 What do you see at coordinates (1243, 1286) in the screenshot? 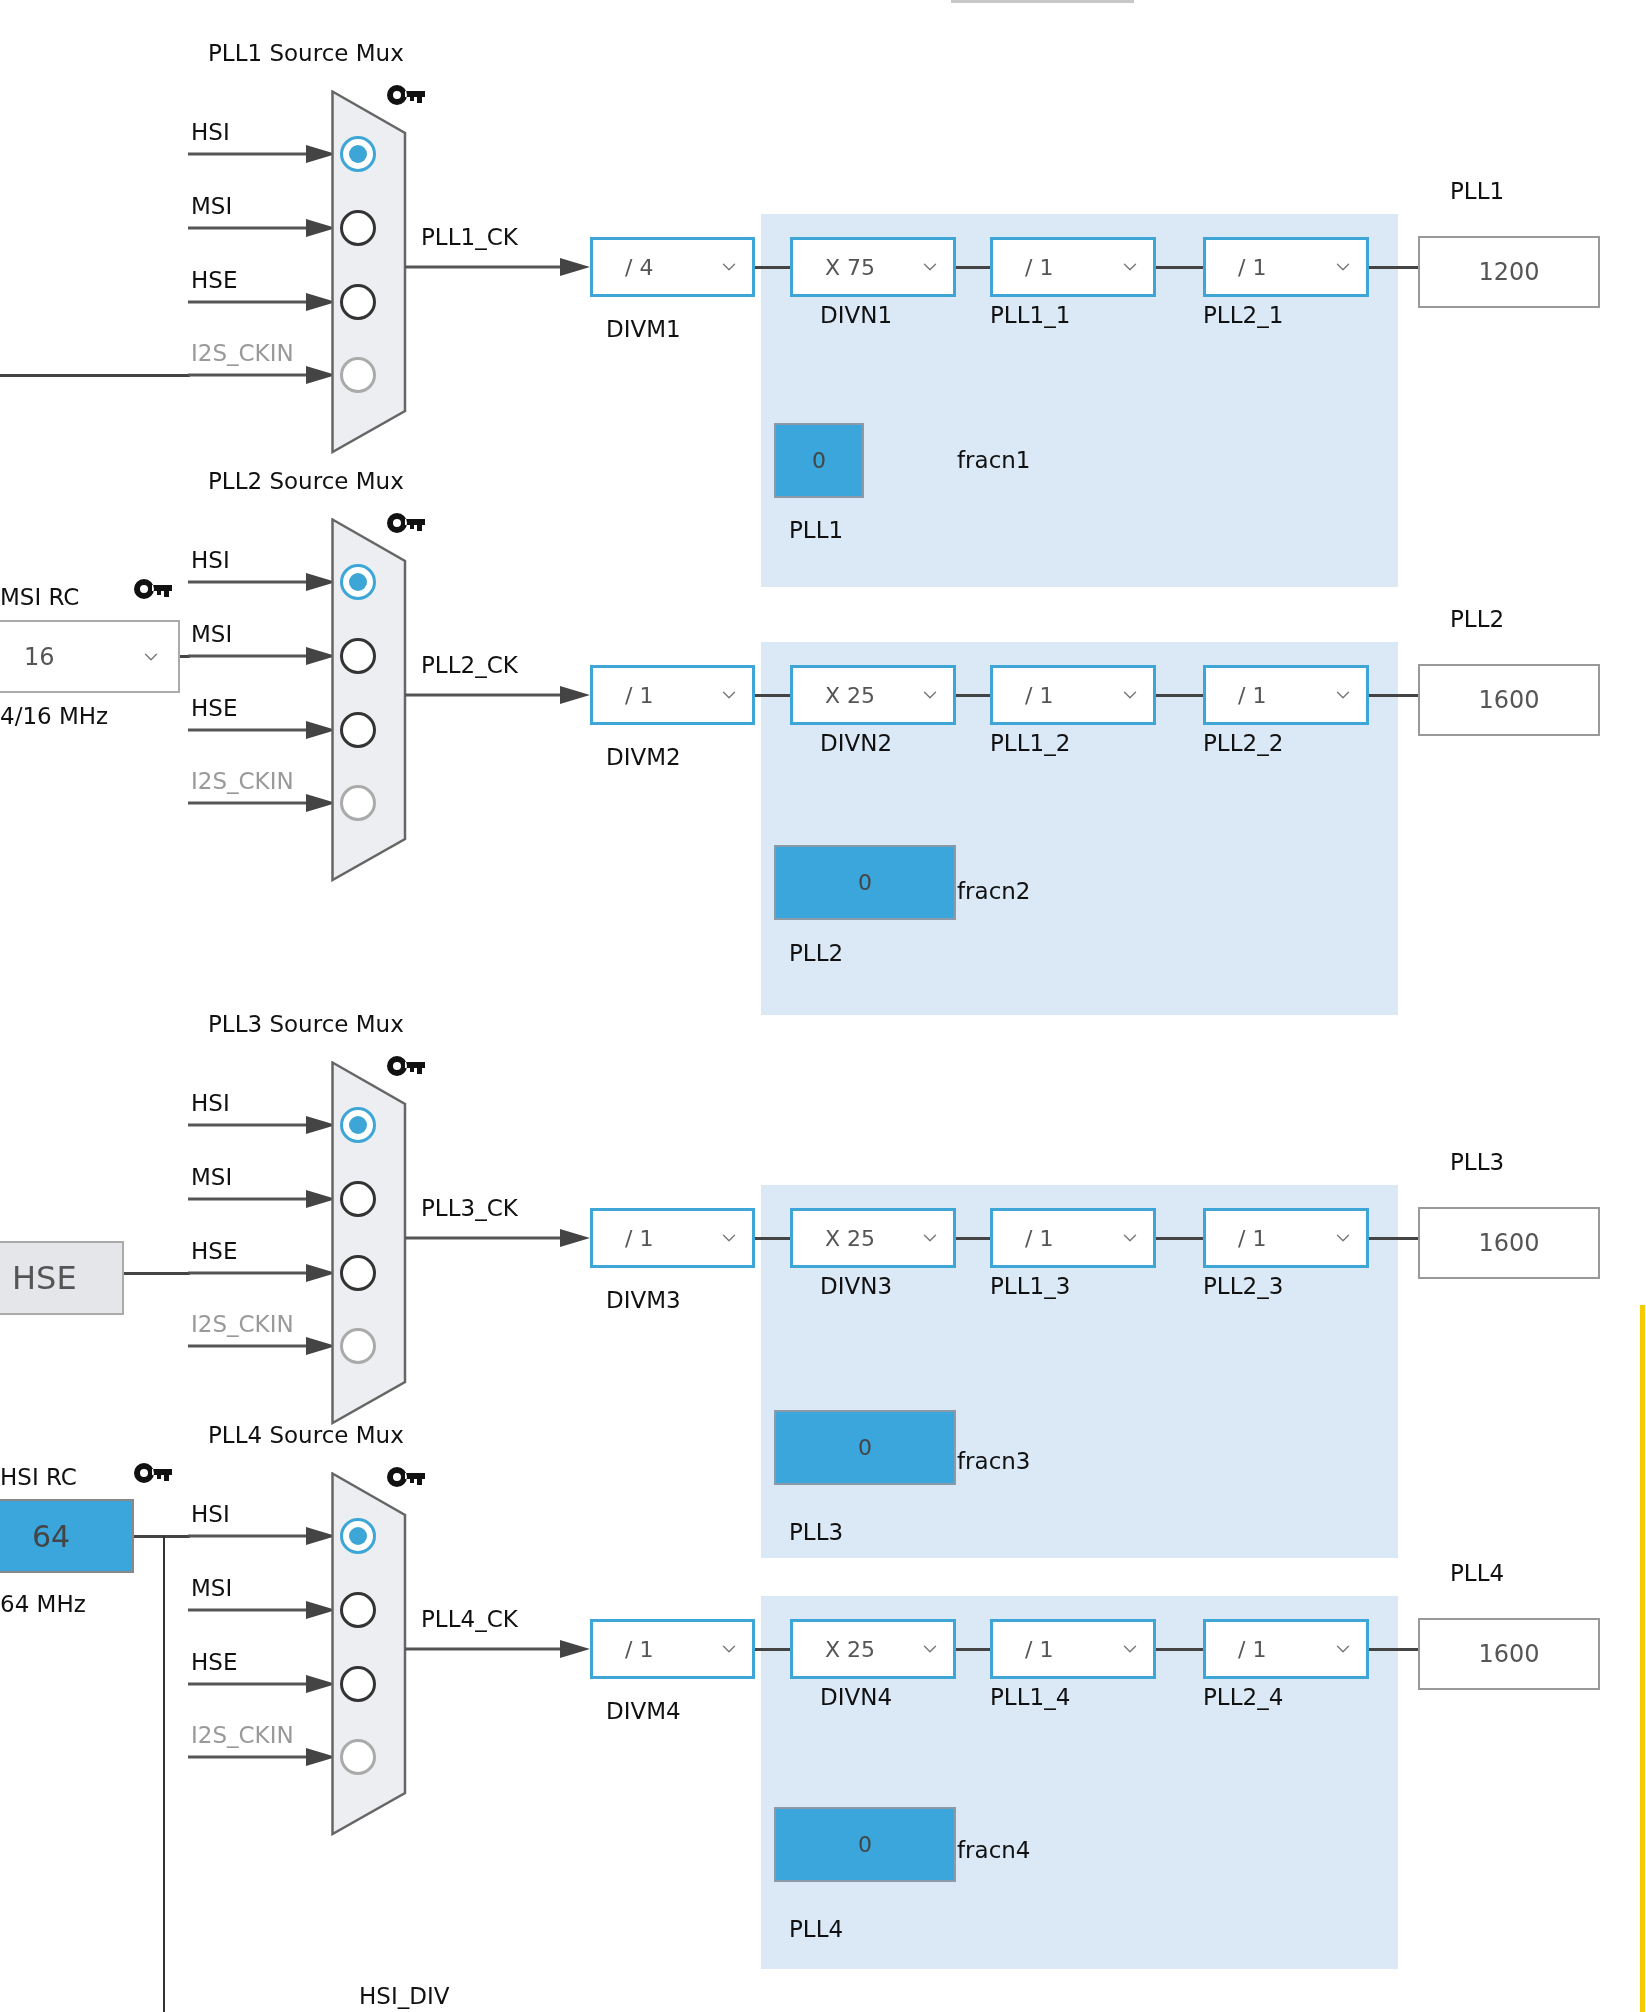
I see `divider-label: PLL2_3` at bounding box center [1243, 1286].